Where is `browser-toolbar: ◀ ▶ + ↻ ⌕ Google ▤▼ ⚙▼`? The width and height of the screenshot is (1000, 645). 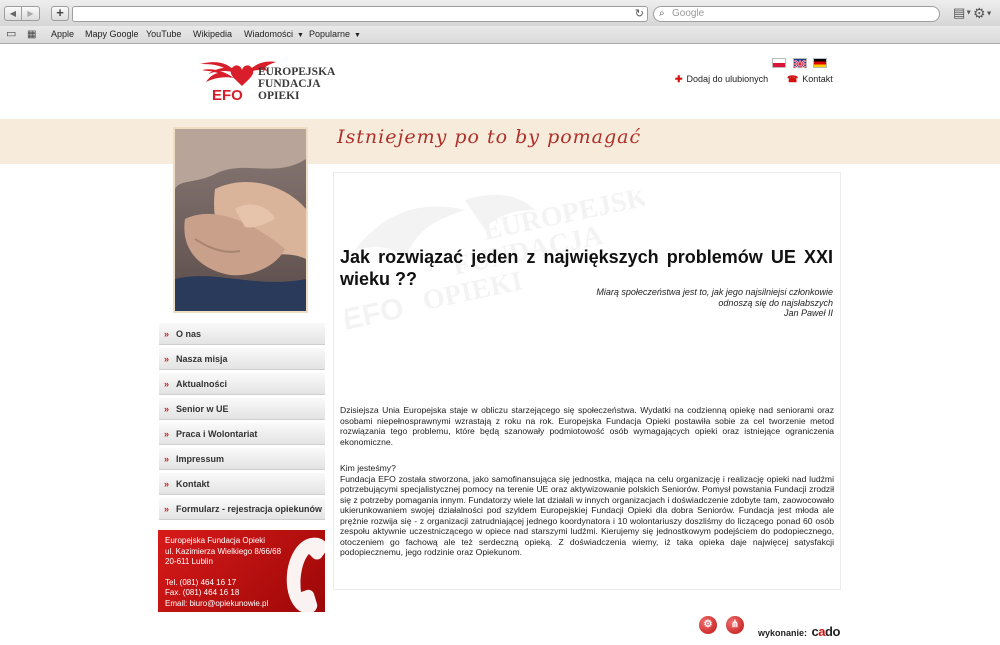 browser-toolbar: ◀ ▶ + ↻ ⌕ Google ▤▼ ⚙▼ is located at coordinates (500, 13).